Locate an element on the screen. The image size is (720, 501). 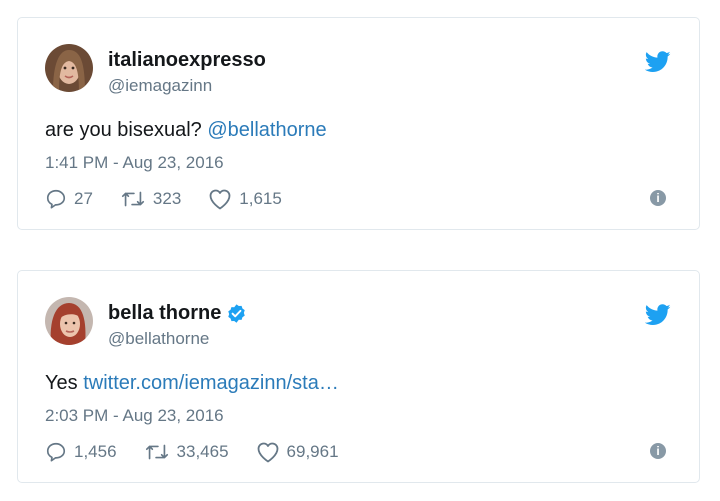
retweet-count: 33,465 is located at coordinates (202, 451).